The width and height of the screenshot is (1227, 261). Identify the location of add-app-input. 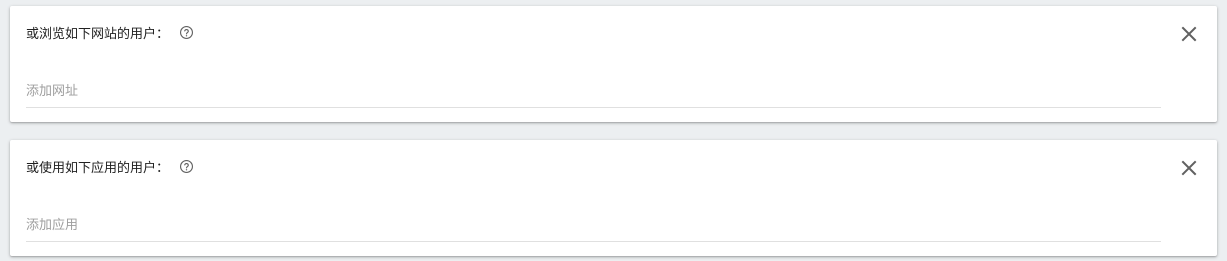
(593, 225).